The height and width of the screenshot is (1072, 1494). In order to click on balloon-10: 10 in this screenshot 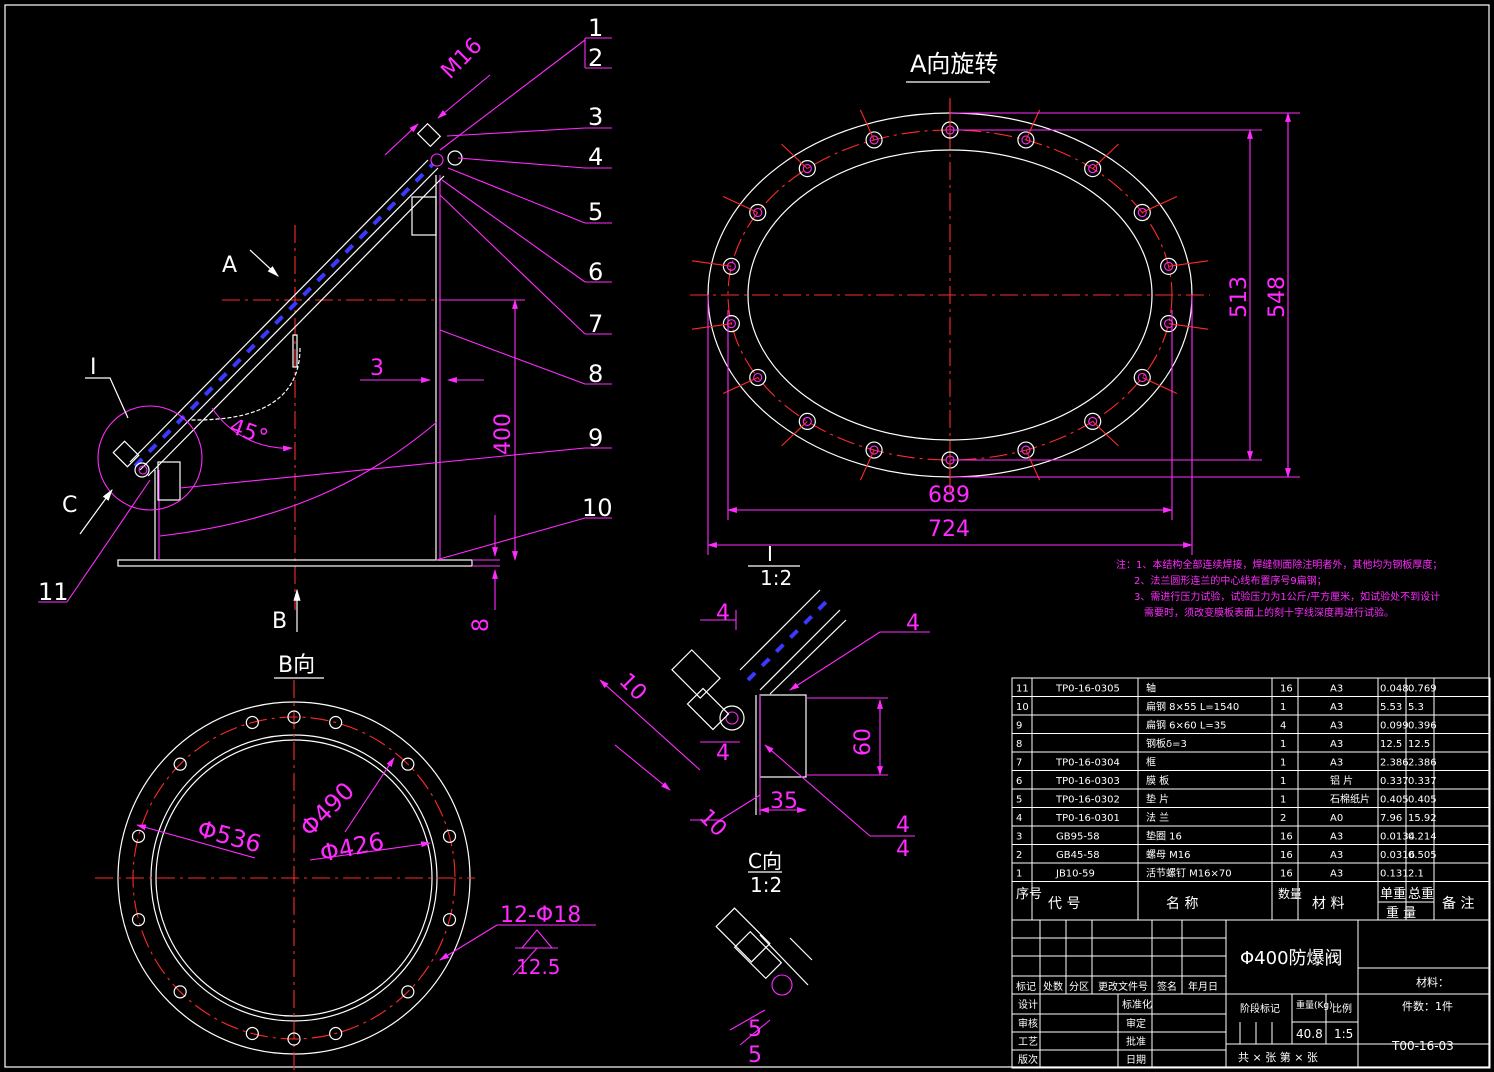, I will do `click(597, 508)`.